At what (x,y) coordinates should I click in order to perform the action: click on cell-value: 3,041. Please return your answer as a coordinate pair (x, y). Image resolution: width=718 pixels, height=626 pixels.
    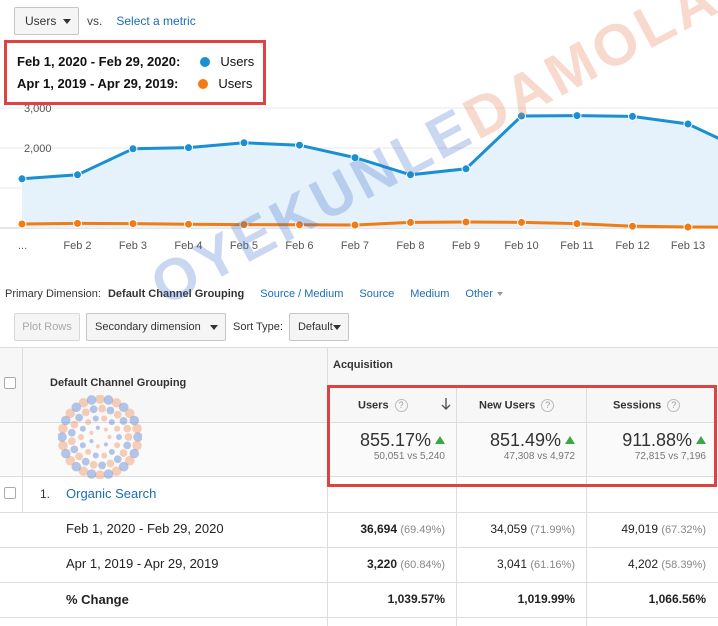
    Looking at the image, I should click on (512, 564).